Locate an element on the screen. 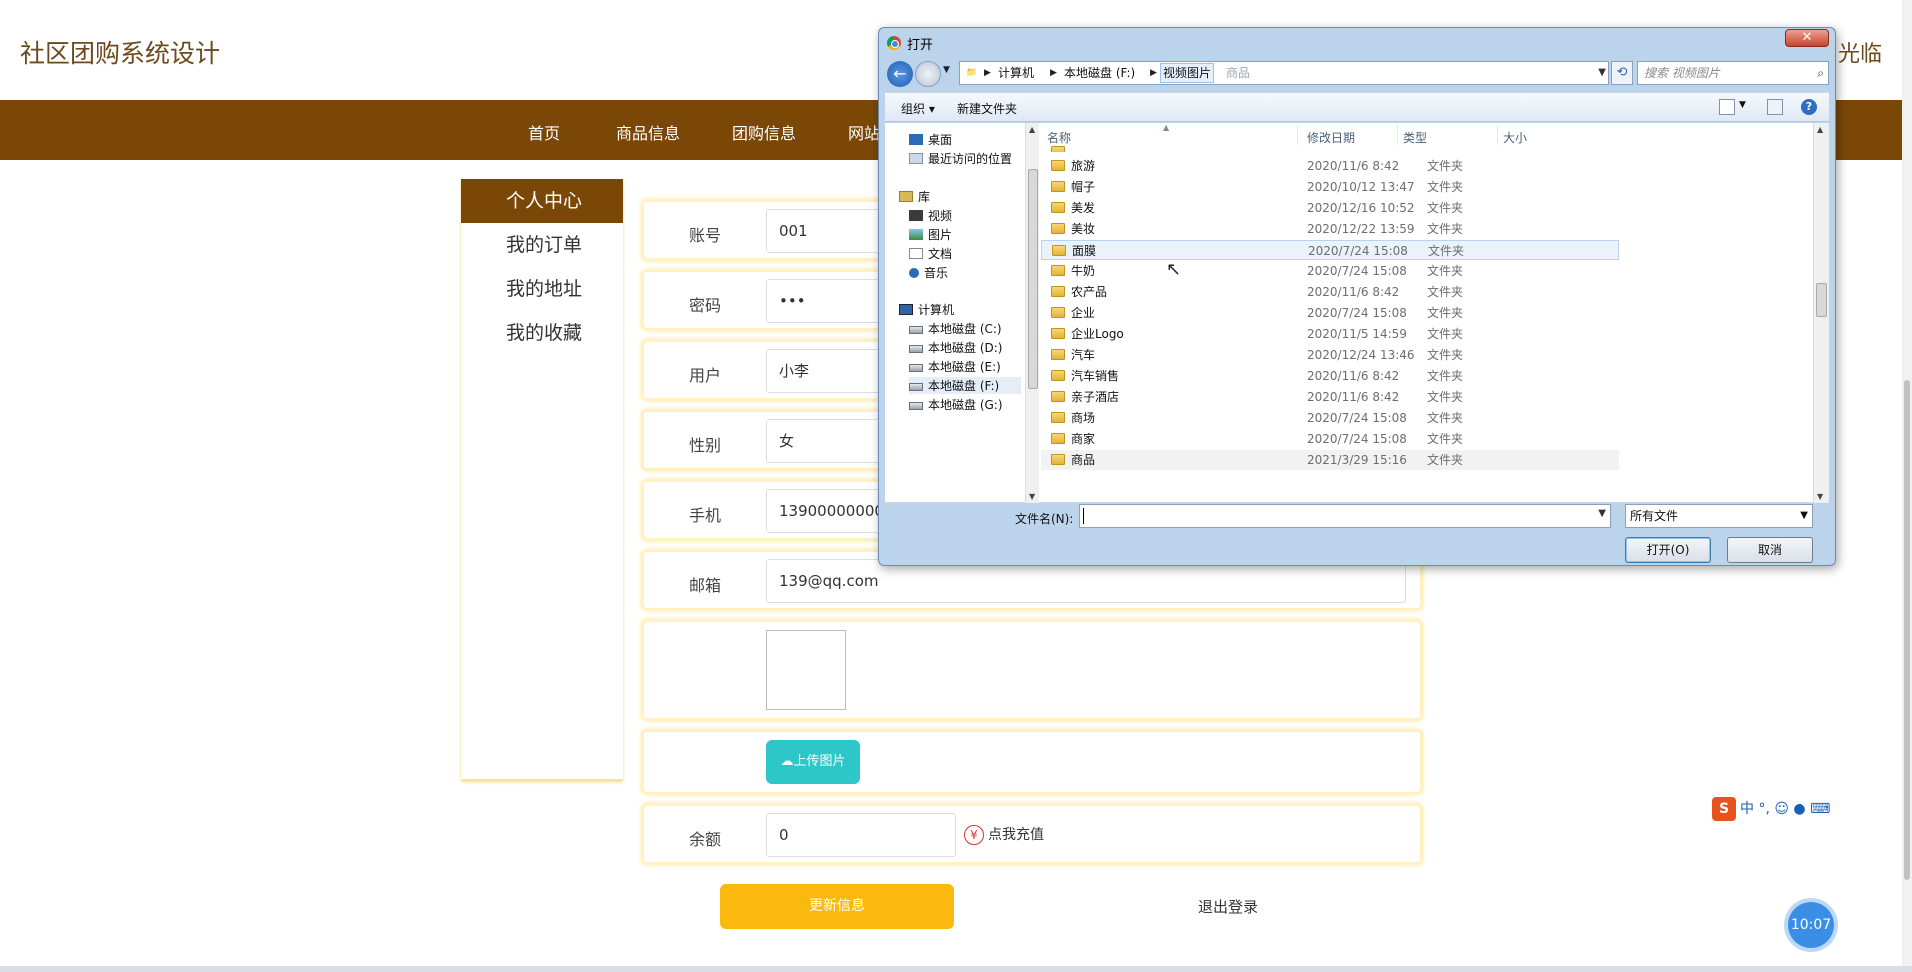 The height and width of the screenshot is (972, 1912). organize-button: 组织 ▾ is located at coordinates (918, 108).